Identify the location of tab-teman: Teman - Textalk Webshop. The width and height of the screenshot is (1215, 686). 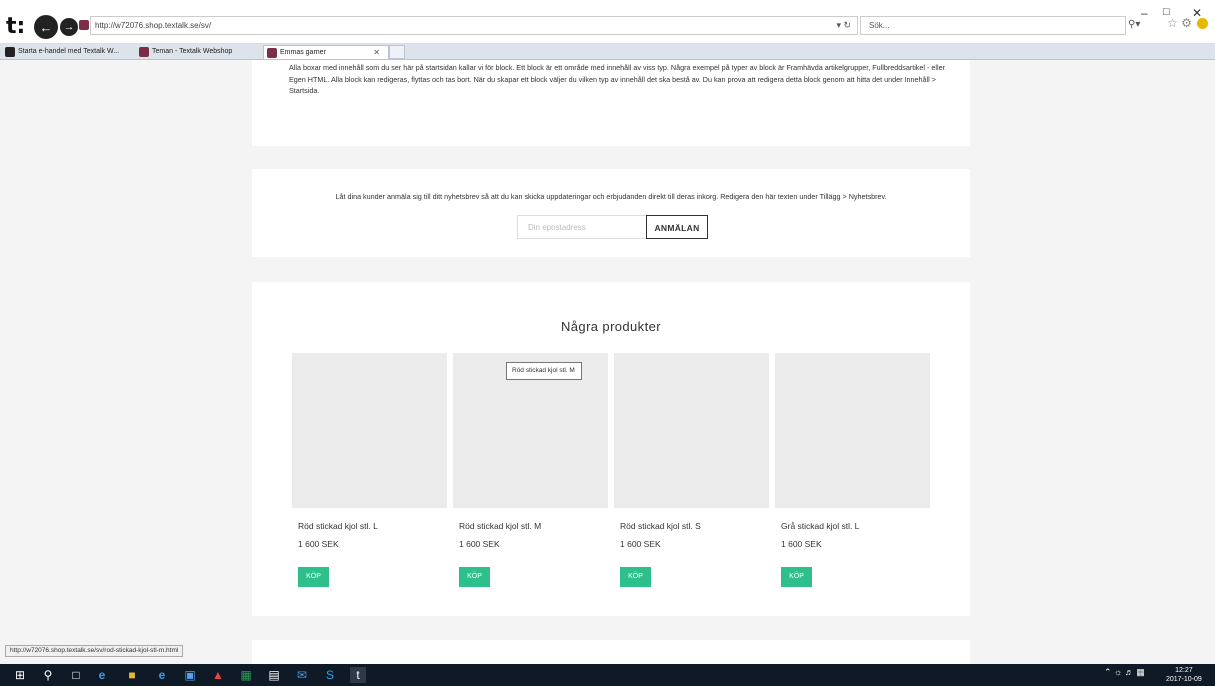
(199, 52).